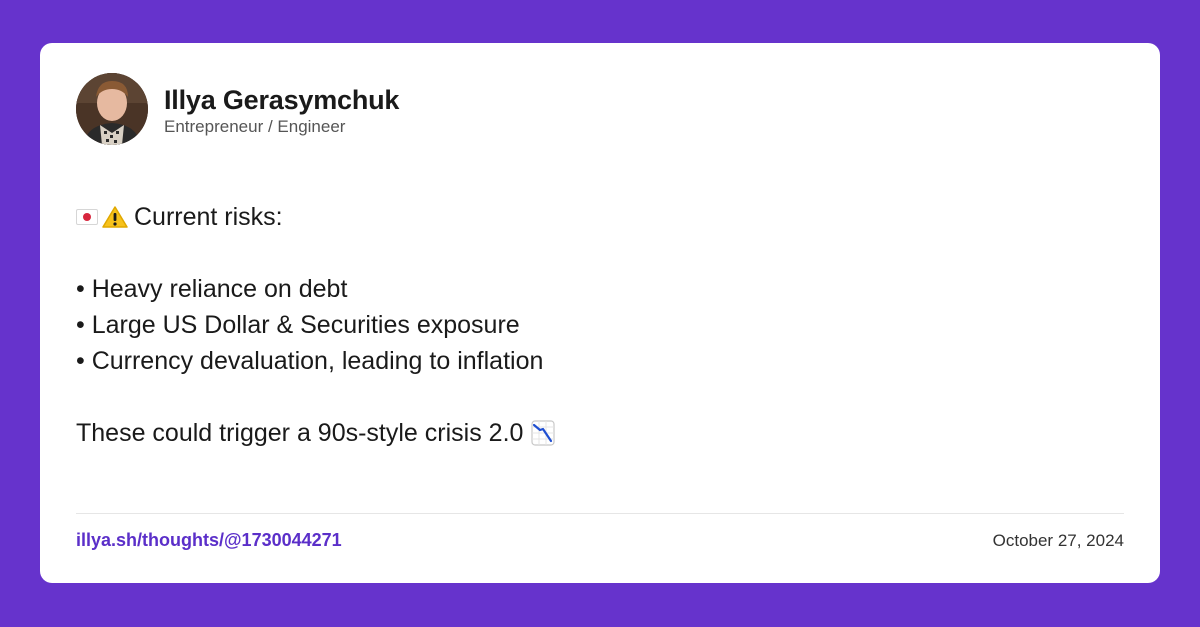 This screenshot has height=627, width=1200. What do you see at coordinates (208, 217) in the screenshot?
I see `post-heading: Current risks:` at bounding box center [208, 217].